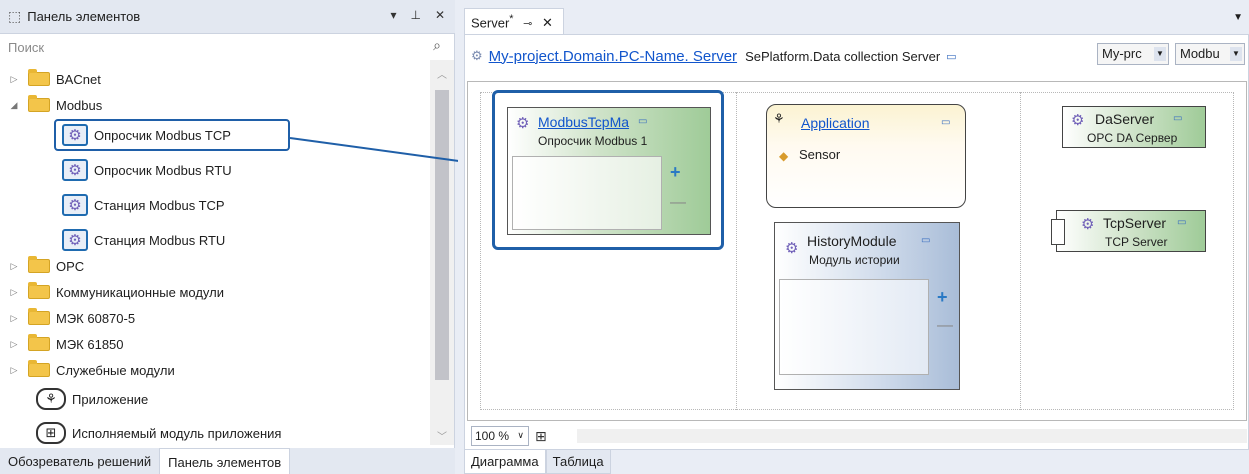  I want to click on view-tabs: Диаграмма Таблица, so click(537, 462).